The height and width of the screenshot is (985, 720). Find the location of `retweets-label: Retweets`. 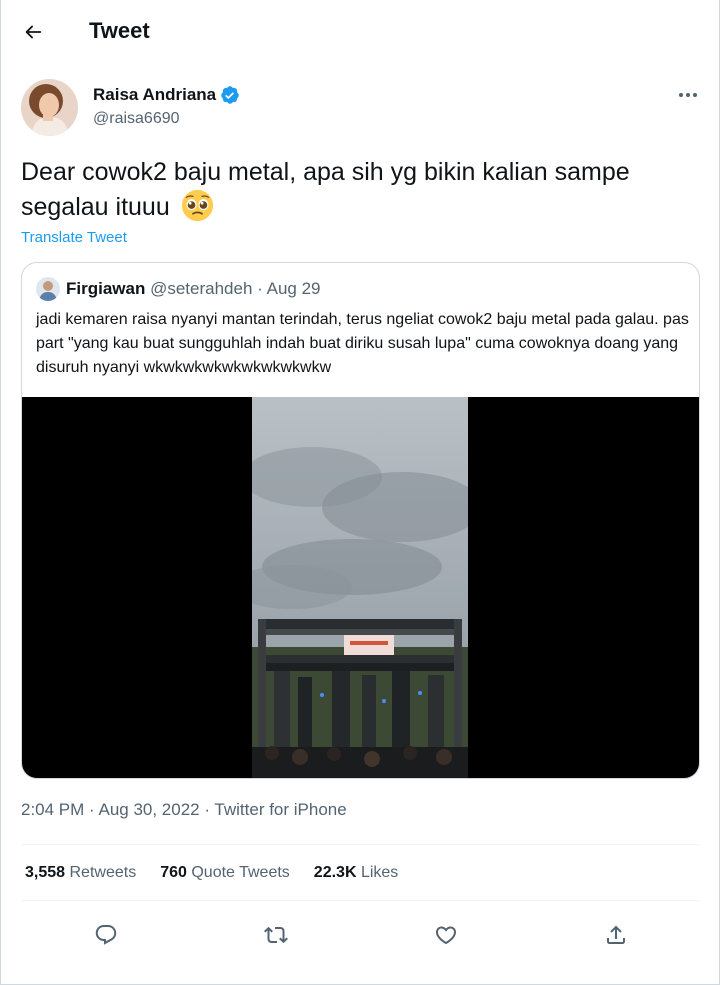

retweets-label: Retweets is located at coordinates (103, 872).